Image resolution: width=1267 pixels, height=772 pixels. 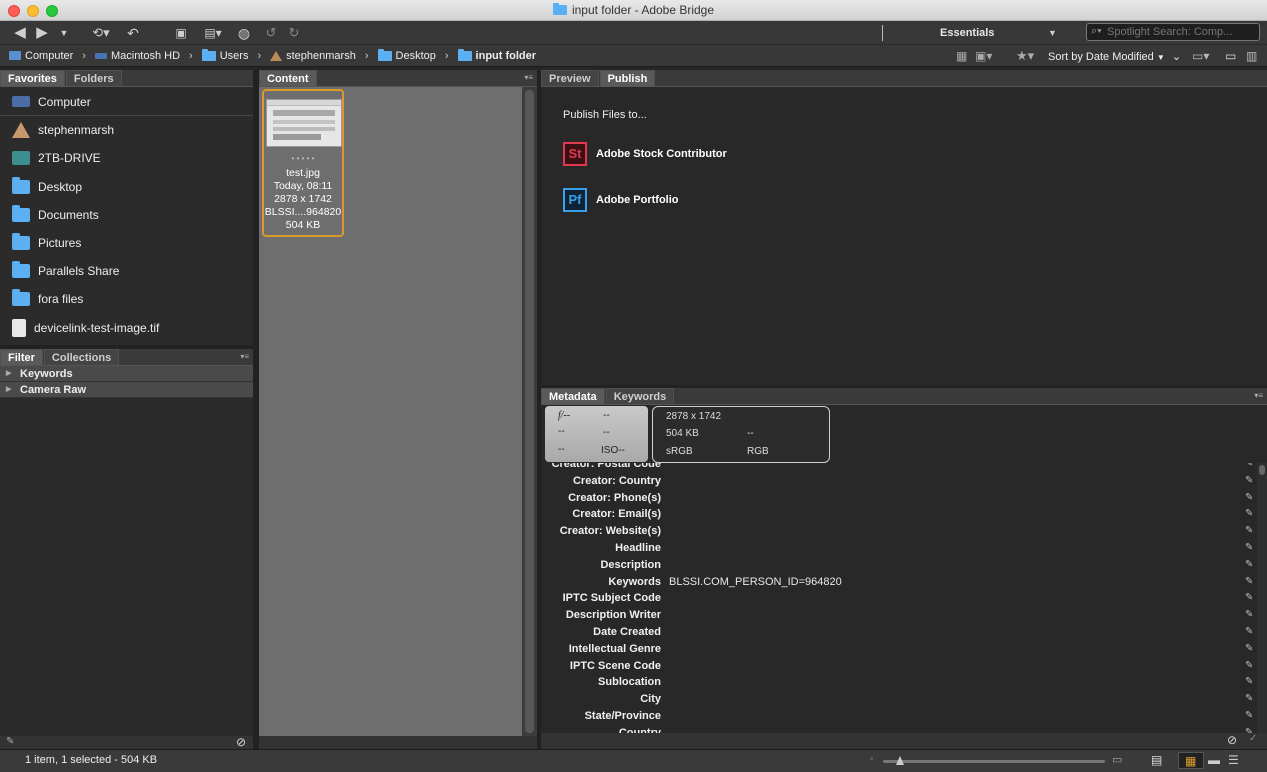 What do you see at coordinates (126, 328) in the screenshot?
I see `favorite-item-tif: devicelink-test-image.tif` at bounding box center [126, 328].